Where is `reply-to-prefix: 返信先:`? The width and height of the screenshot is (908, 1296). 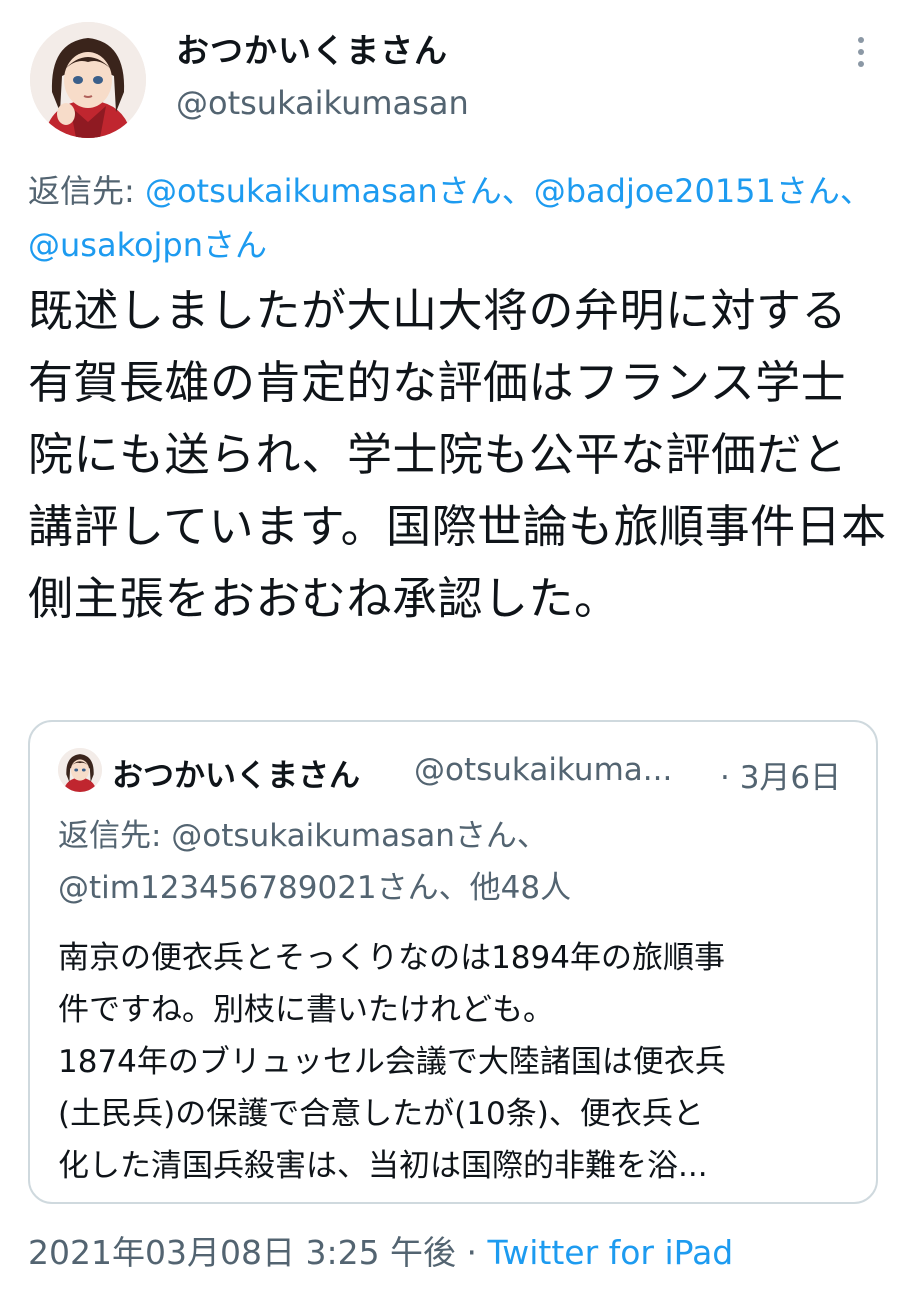 reply-to-prefix: 返信先: is located at coordinates (86, 191).